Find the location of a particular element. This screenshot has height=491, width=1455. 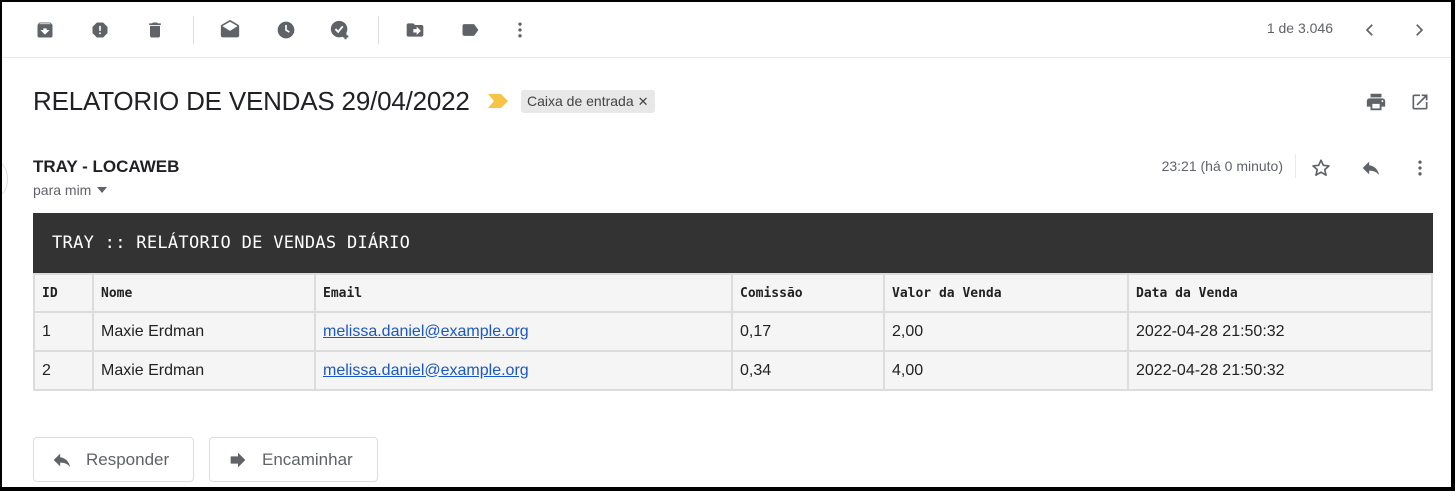

forward-button: Encaminhar is located at coordinates (293, 459).